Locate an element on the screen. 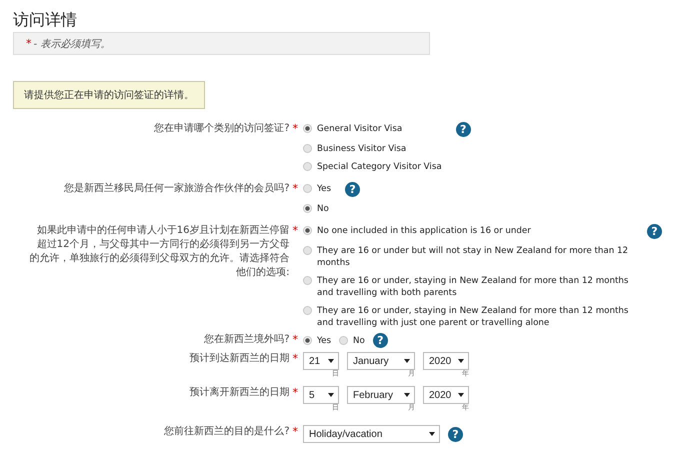  date-dropdown: February is located at coordinates (381, 395).